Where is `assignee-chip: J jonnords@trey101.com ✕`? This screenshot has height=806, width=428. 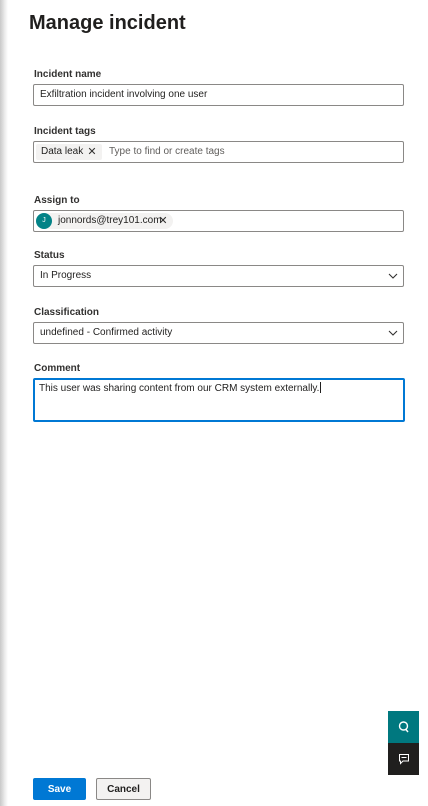 assignee-chip: J jonnords@trey101.com ✕ is located at coordinates (104, 221).